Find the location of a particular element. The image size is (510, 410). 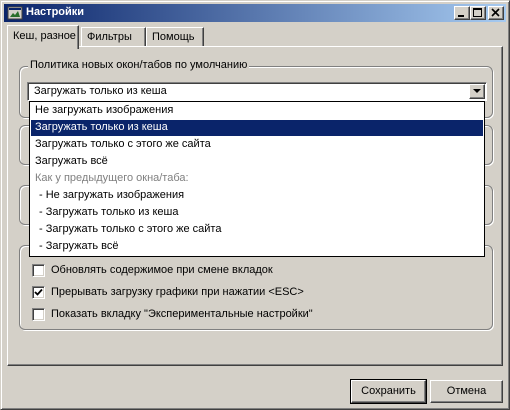

combobox-dropdown-button is located at coordinates (477, 91).